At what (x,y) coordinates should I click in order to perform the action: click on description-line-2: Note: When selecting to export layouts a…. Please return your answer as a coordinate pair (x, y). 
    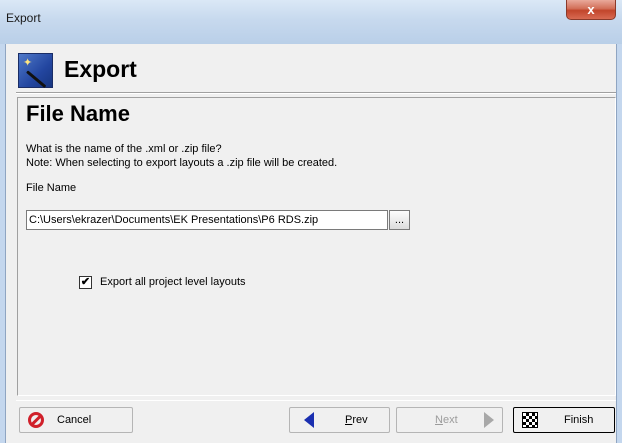
    Looking at the image, I should click on (182, 163).